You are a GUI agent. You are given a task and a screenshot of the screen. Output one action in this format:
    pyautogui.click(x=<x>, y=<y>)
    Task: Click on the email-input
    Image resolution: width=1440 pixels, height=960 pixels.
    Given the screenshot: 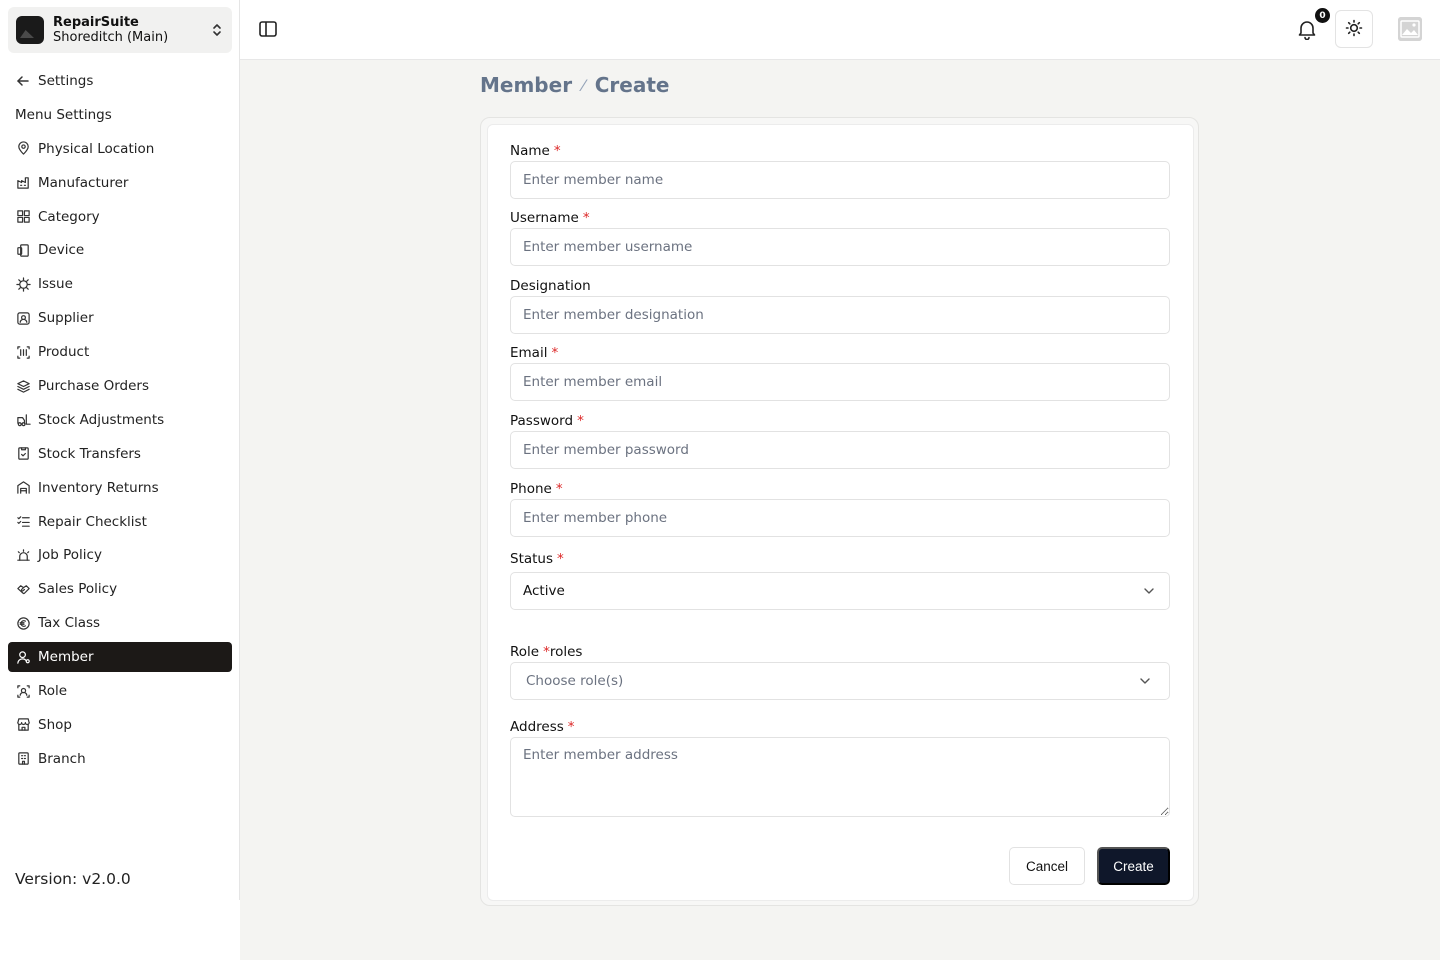 What is the action you would take?
    pyautogui.click(x=840, y=382)
    